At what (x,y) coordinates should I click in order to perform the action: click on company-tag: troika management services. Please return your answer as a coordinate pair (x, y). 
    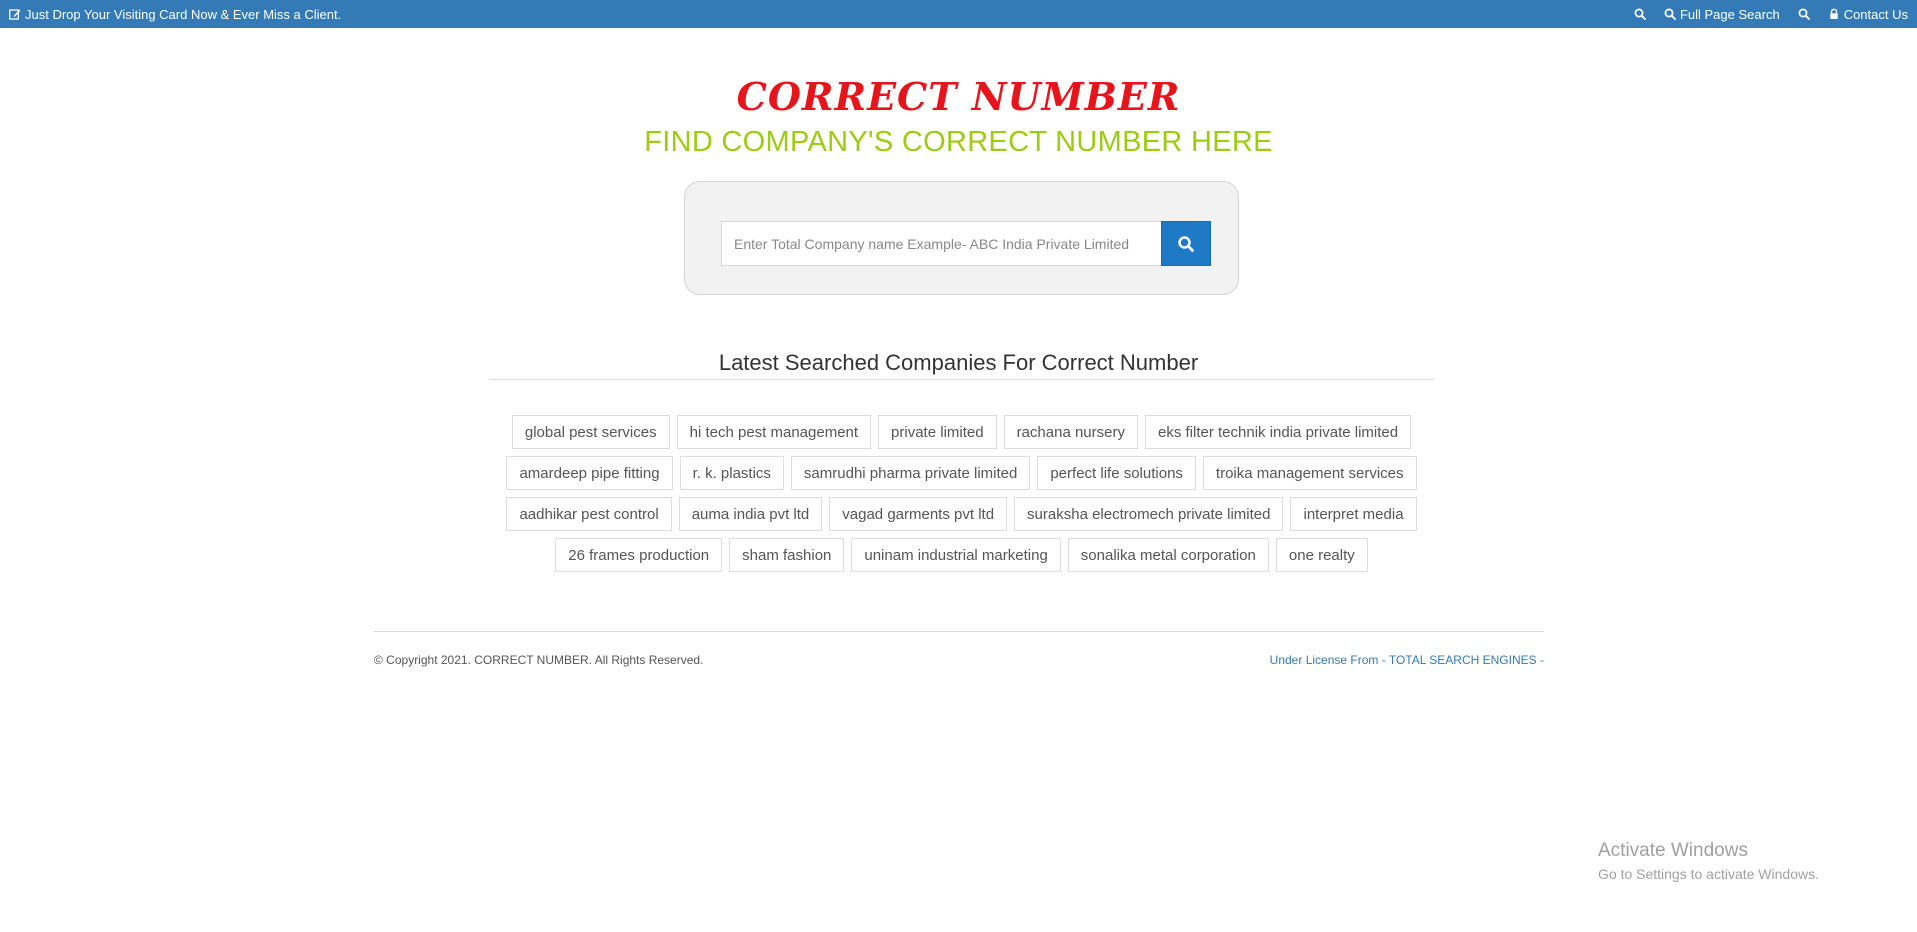
    Looking at the image, I should click on (1309, 473).